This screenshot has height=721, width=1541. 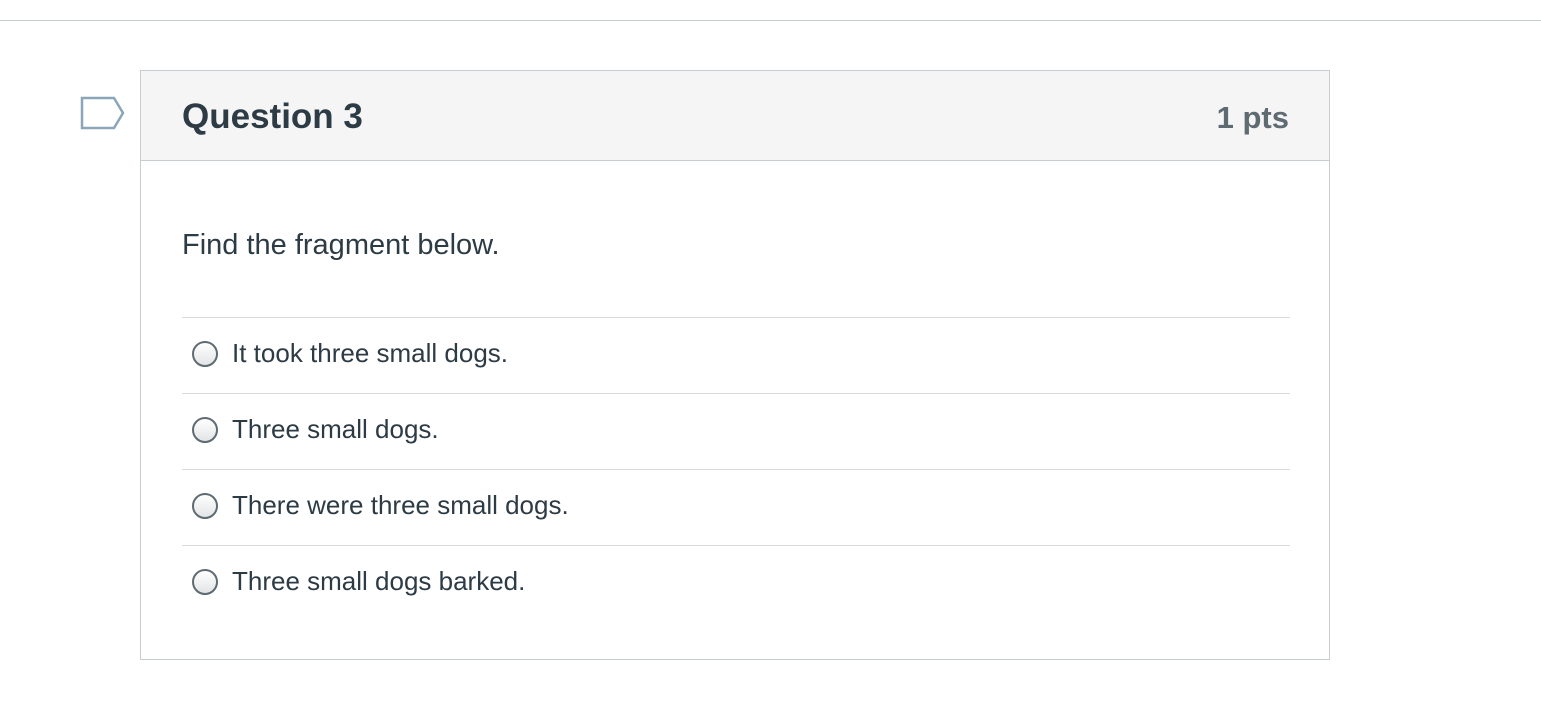 What do you see at coordinates (335, 429) in the screenshot?
I see `answer-label: Three small dogs.` at bounding box center [335, 429].